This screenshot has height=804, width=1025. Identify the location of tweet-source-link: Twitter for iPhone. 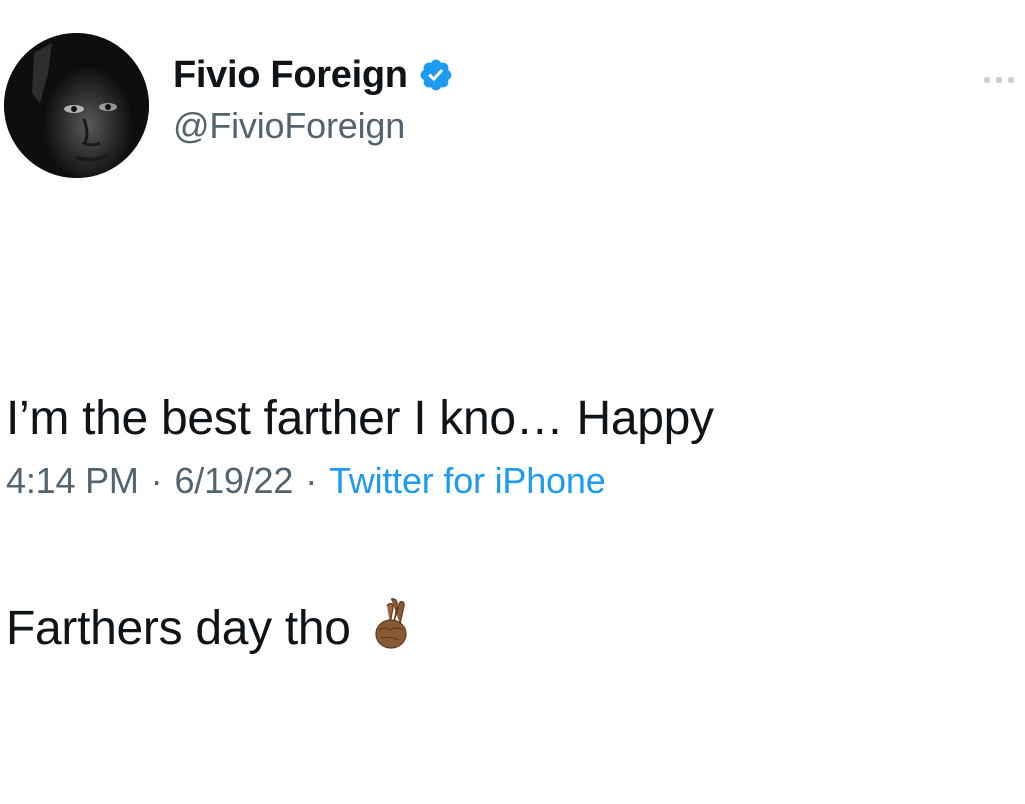
(467, 480).